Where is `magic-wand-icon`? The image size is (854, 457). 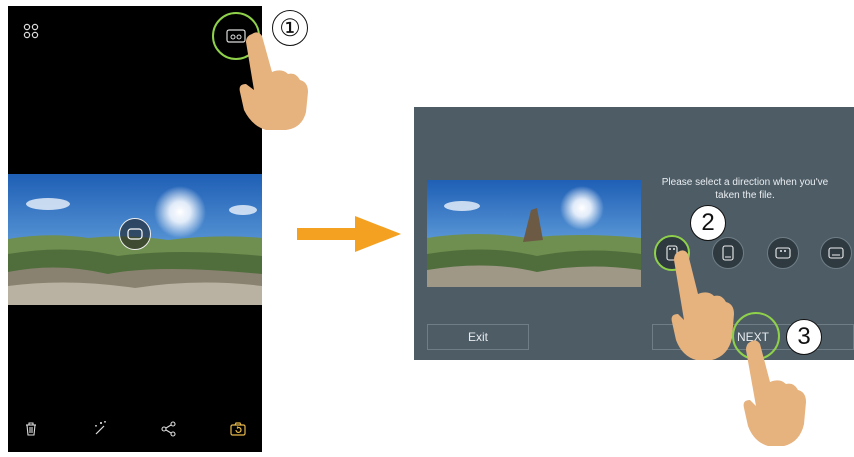 magic-wand-icon is located at coordinates (100, 428).